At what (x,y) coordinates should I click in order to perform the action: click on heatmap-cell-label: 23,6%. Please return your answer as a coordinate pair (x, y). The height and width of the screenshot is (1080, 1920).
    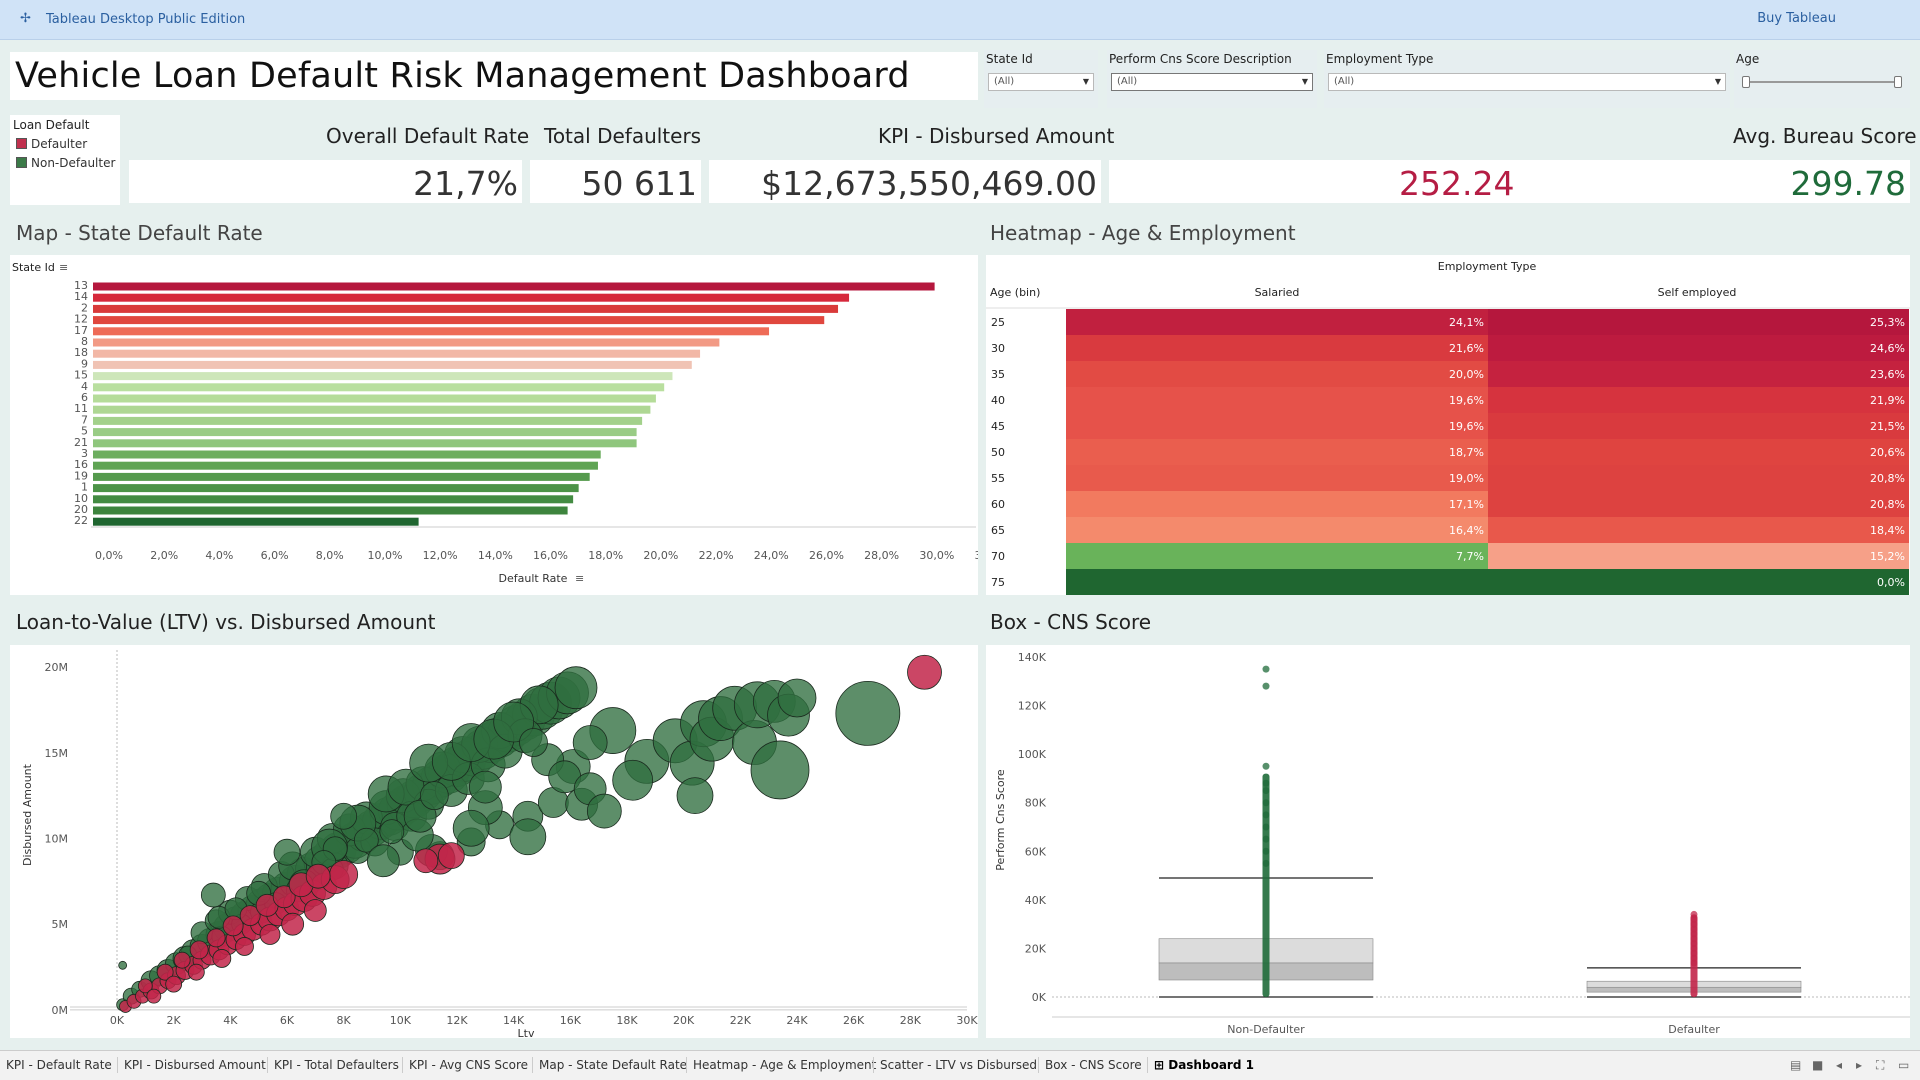
    Looking at the image, I should click on (1887, 374).